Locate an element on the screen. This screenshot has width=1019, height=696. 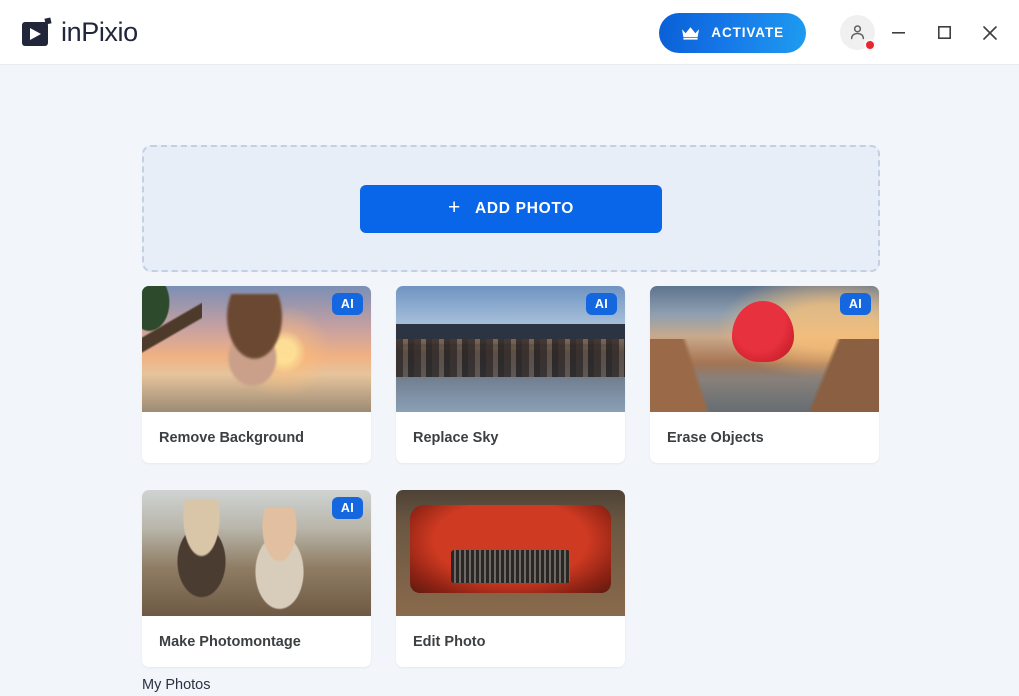
minimize-button is located at coordinates (898, 32).